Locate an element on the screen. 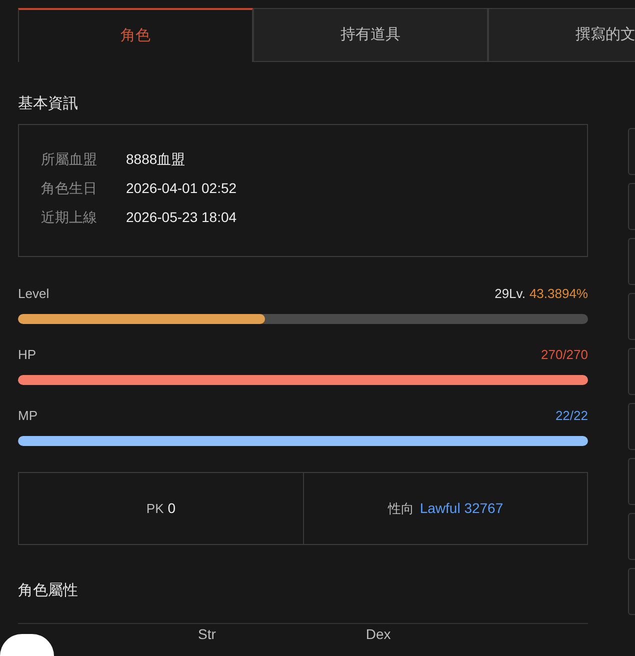 The image size is (635, 656). section-heading: 基本資訊 is located at coordinates (48, 104).